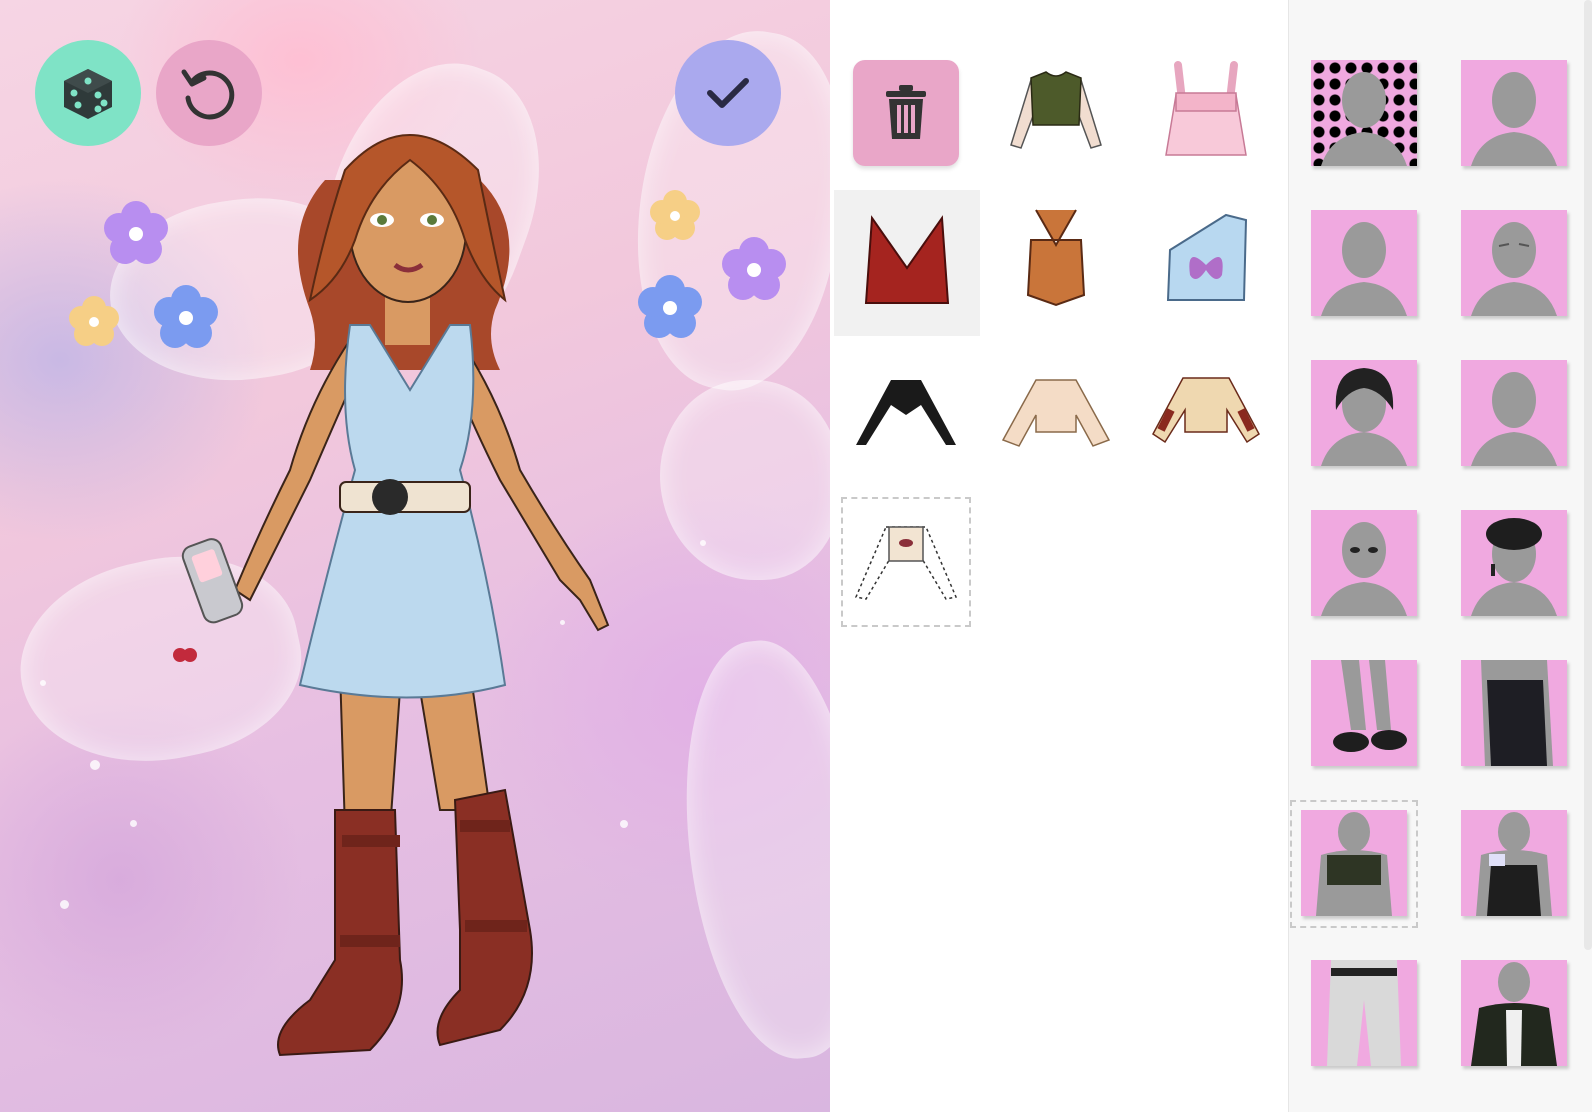 Image resolution: width=1592 pixels, height=1112 pixels. I want to click on brown-corset-thumbnail, so click(1056, 258).